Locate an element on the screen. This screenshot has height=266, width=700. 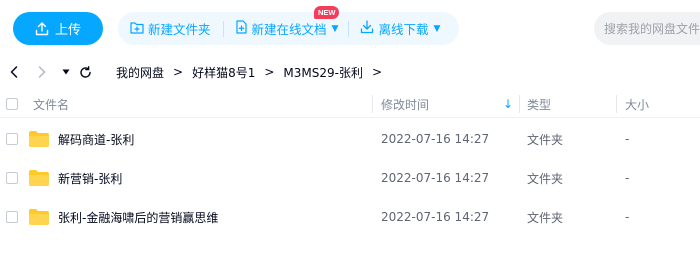
table-row: 新营销-张利 2022-07-16 14:27 文件夹 - is located at coordinates (350, 178).